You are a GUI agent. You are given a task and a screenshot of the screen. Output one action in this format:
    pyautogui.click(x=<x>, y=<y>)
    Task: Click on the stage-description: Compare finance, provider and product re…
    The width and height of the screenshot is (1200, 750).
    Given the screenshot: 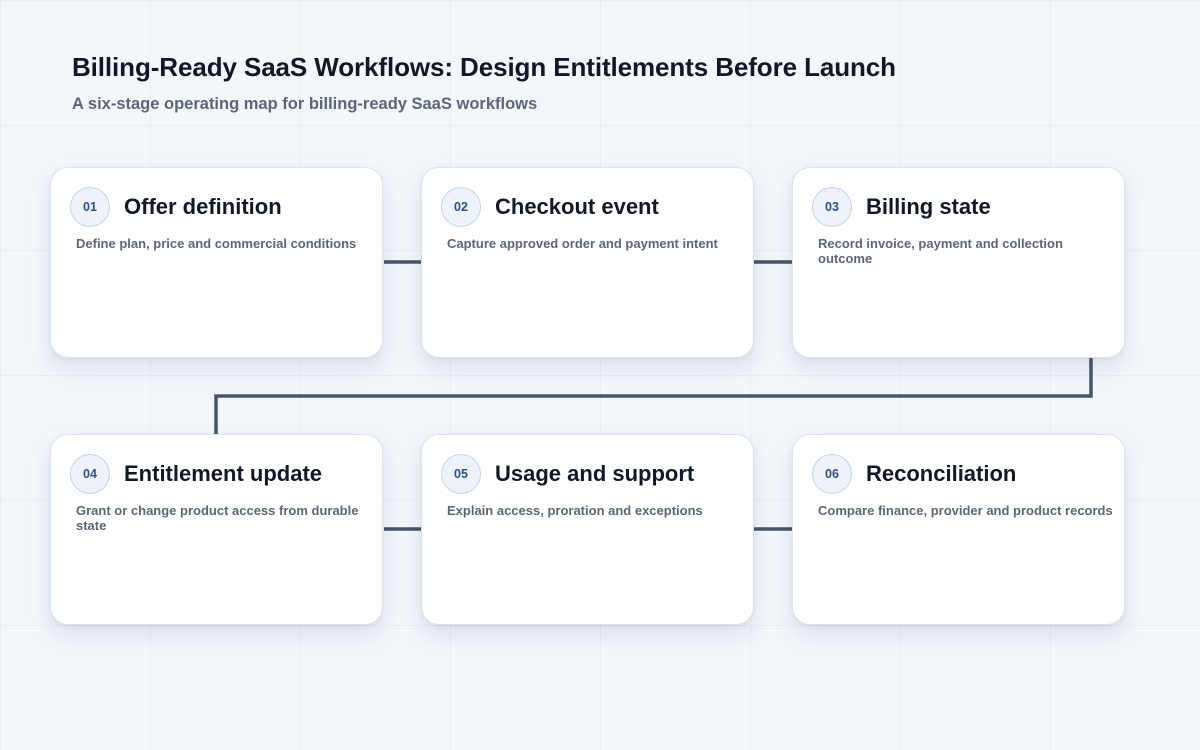 What is the action you would take?
    pyautogui.click(x=965, y=510)
    